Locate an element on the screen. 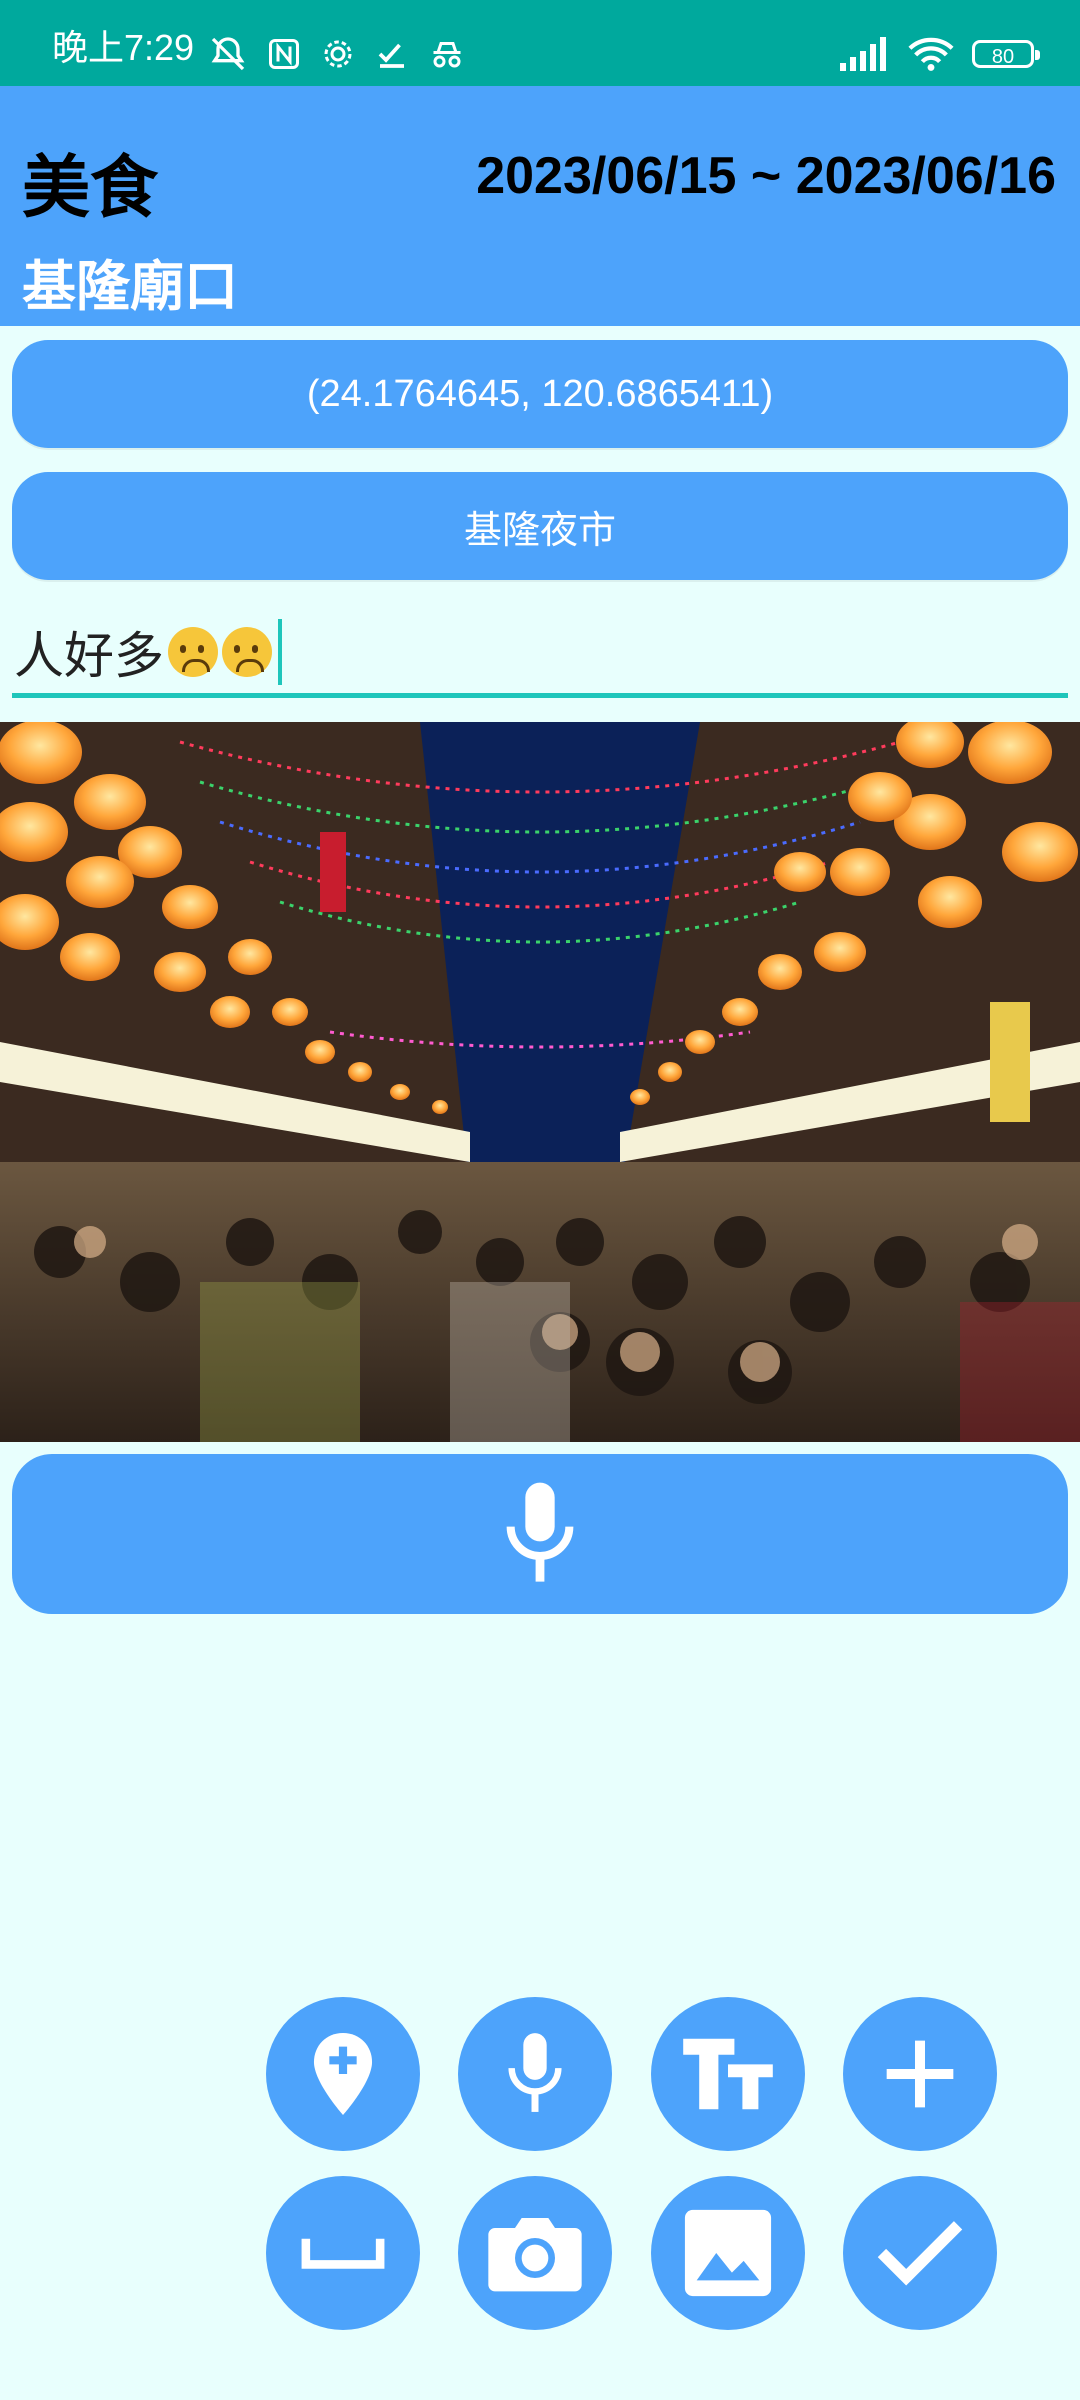 This screenshot has height=2400, width=1080. task-done-icon is located at coordinates (391, 55).